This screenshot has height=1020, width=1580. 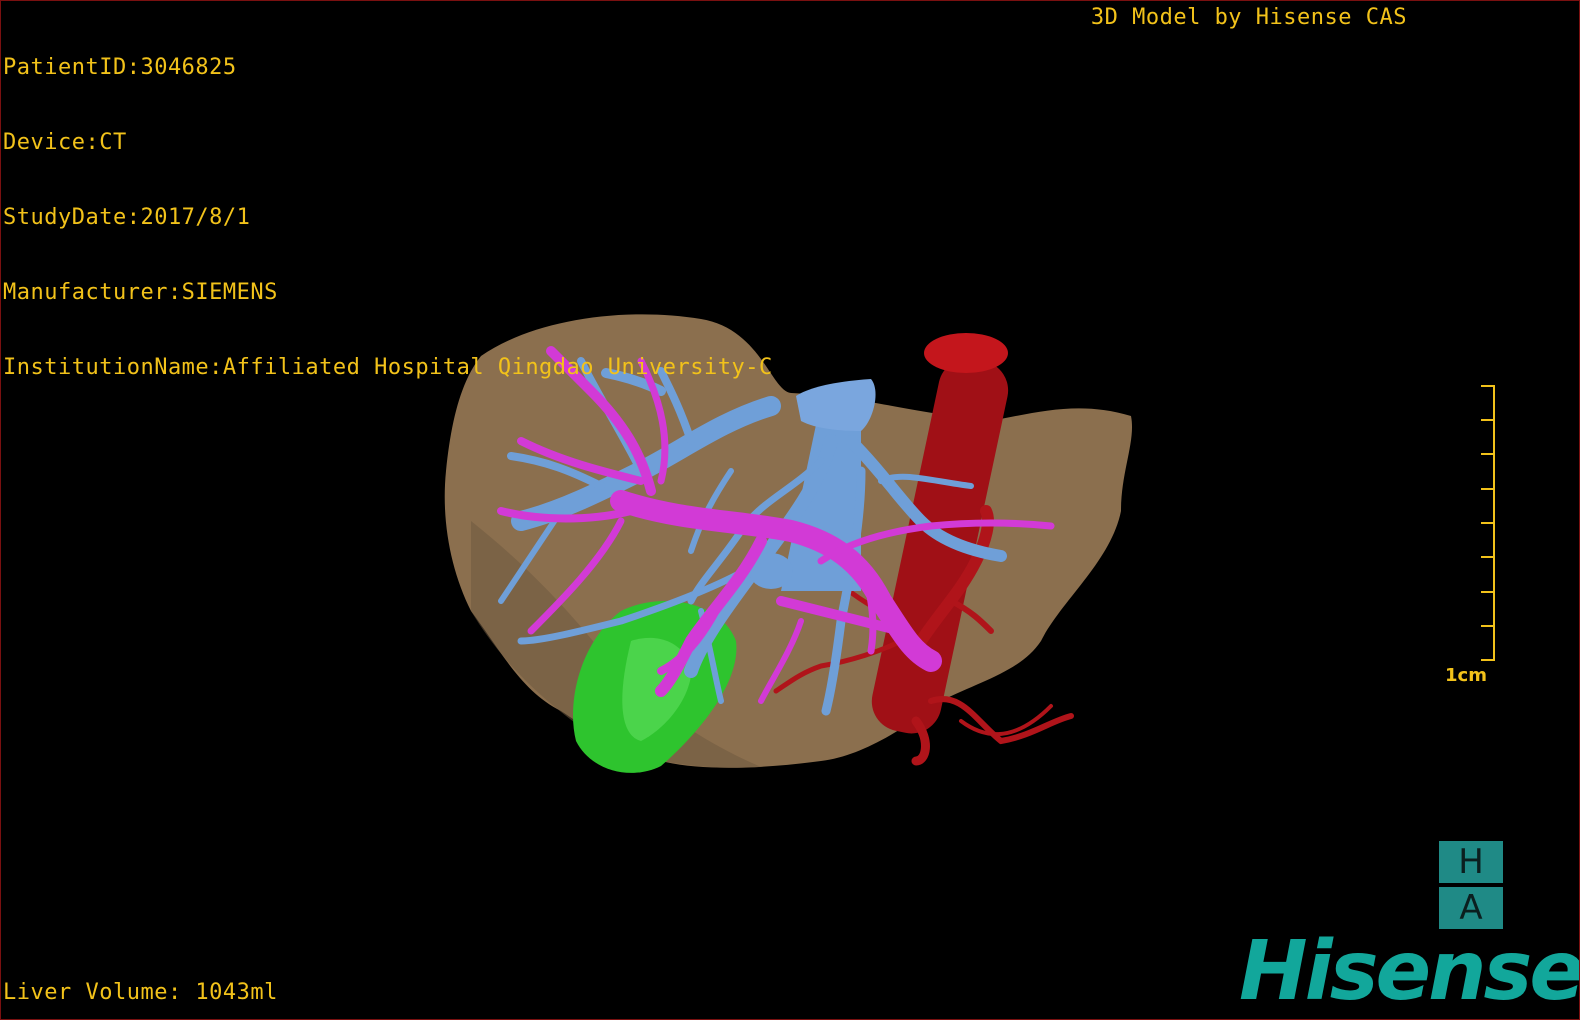 What do you see at coordinates (1471, 862) in the screenshot?
I see `ha-logo-h: H` at bounding box center [1471, 862].